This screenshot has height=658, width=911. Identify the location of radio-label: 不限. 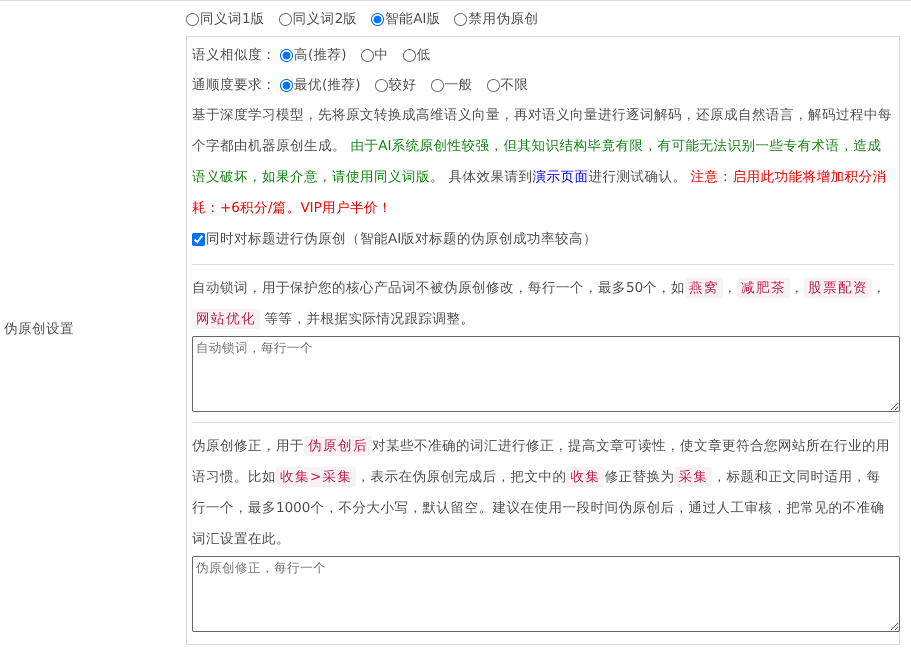
(514, 85).